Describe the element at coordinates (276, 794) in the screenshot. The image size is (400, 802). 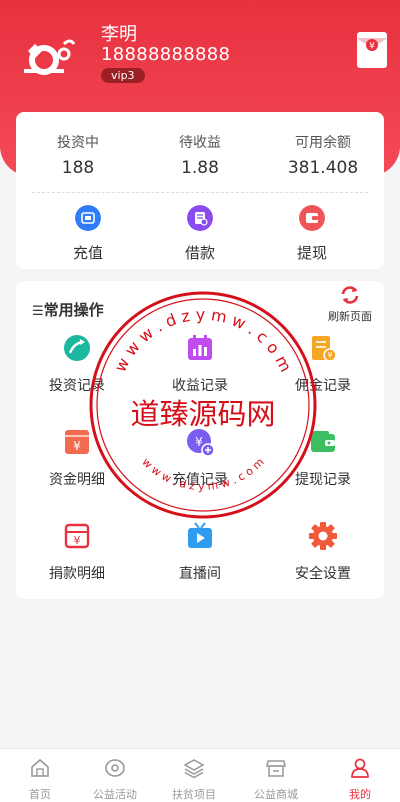
I see `tab-label: 公益商城` at that location.